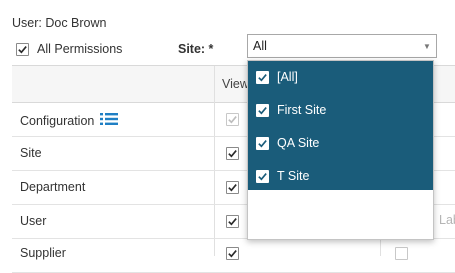 This screenshot has height=273, width=455. I want to click on site-select-value: All, so click(260, 46).